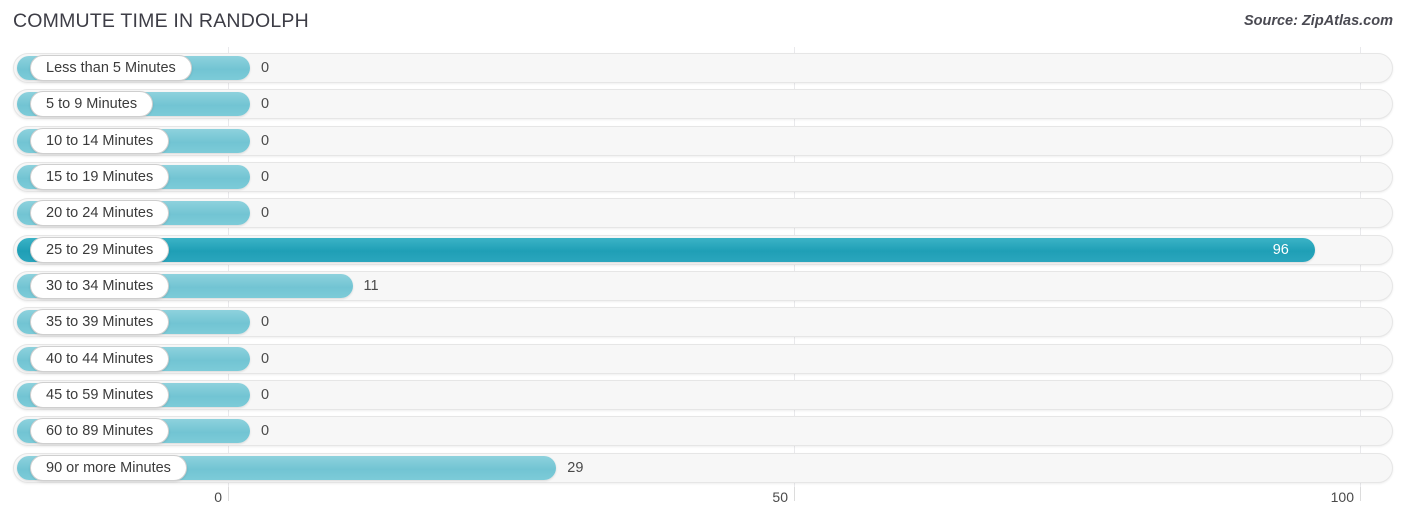 The height and width of the screenshot is (523, 1406). I want to click on source-attribution: Source: ZipAtlas.com, so click(1318, 21).